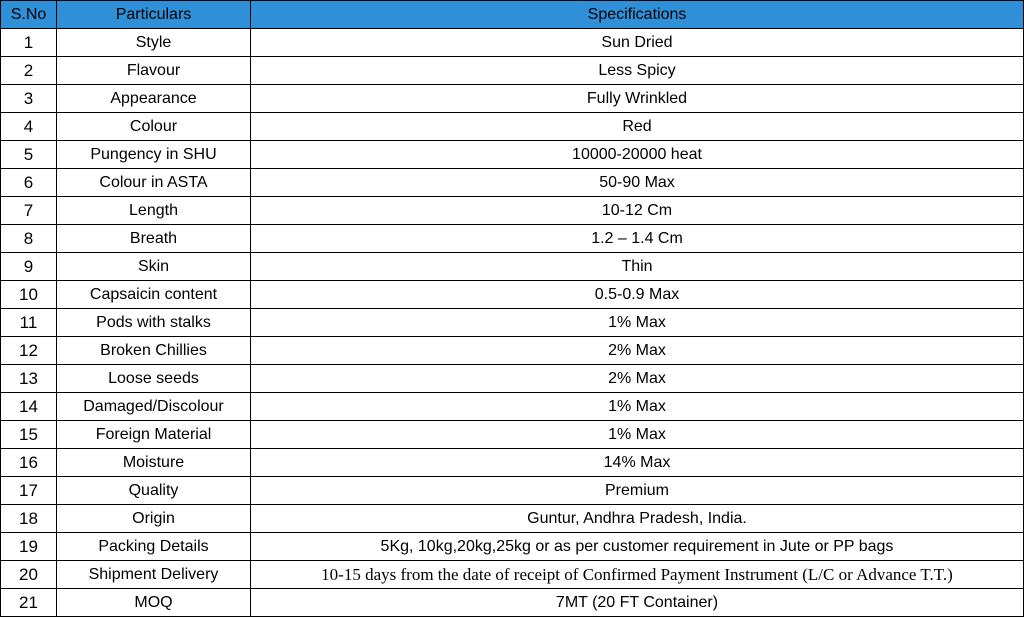  What do you see at coordinates (637, 182) in the screenshot?
I see `row-spec: 50-90 Max` at bounding box center [637, 182].